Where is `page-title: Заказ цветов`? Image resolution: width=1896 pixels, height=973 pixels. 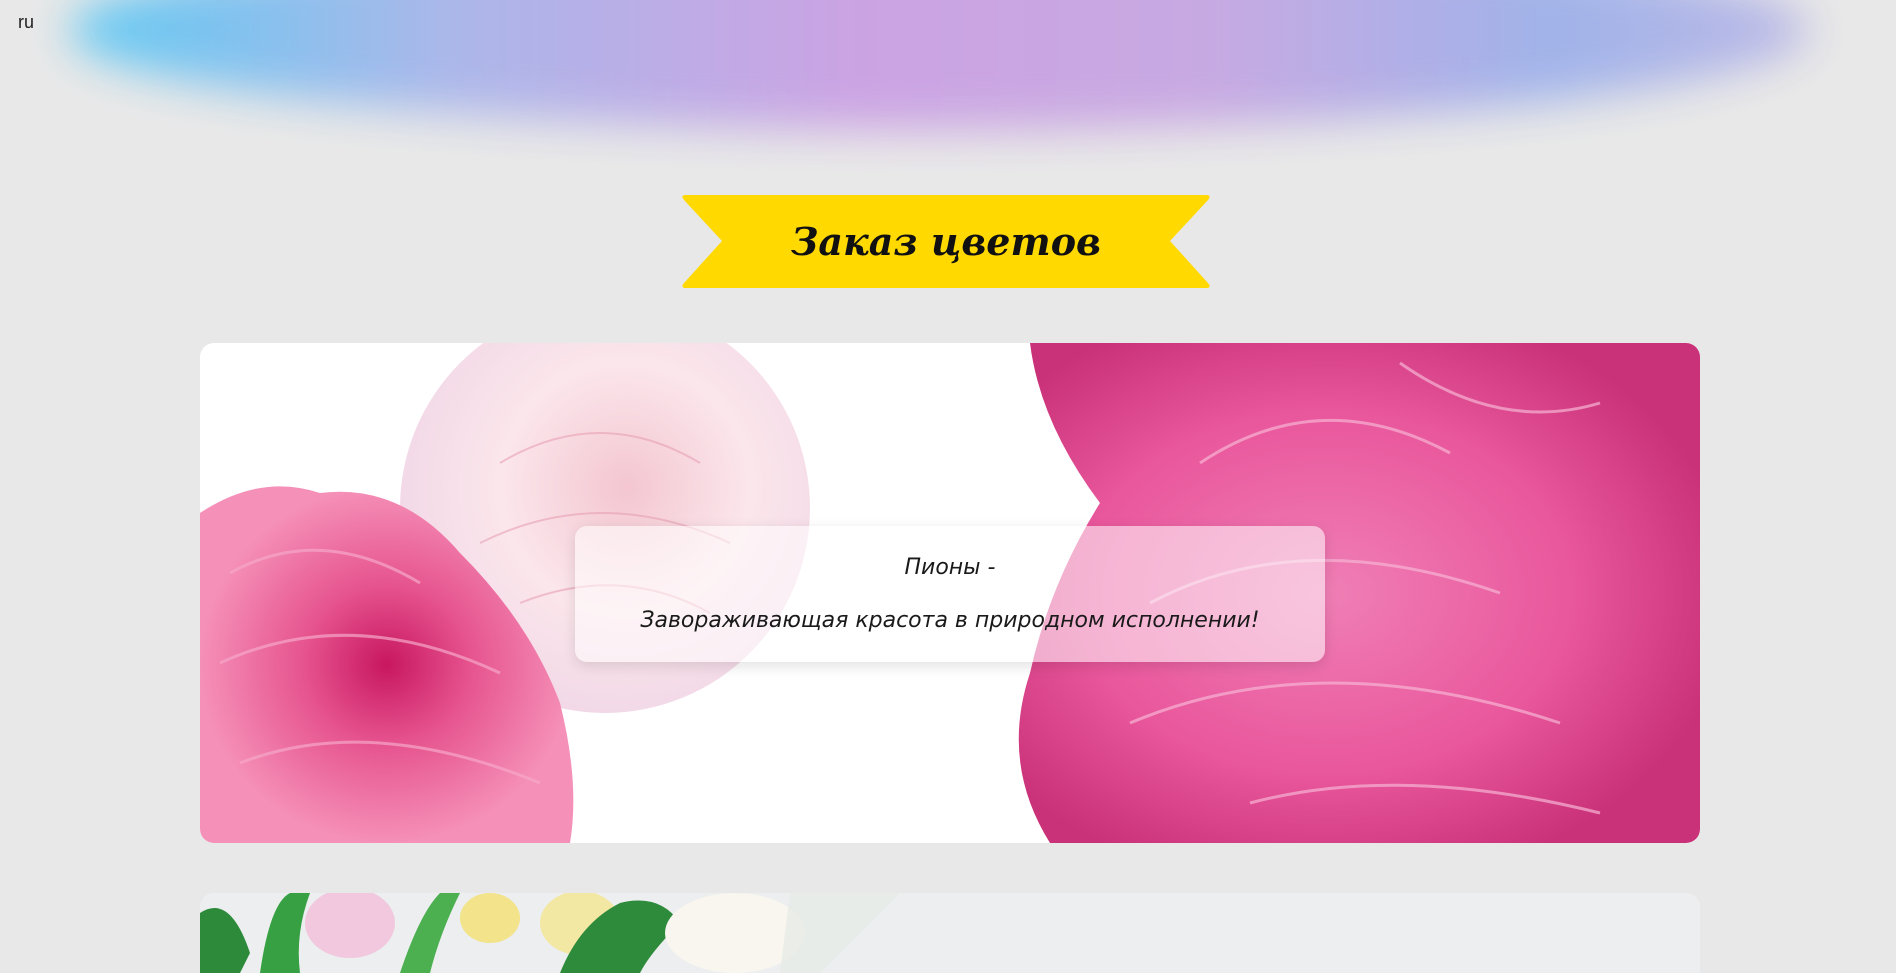
page-title: Заказ цветов is located at coordinates (945, 241).